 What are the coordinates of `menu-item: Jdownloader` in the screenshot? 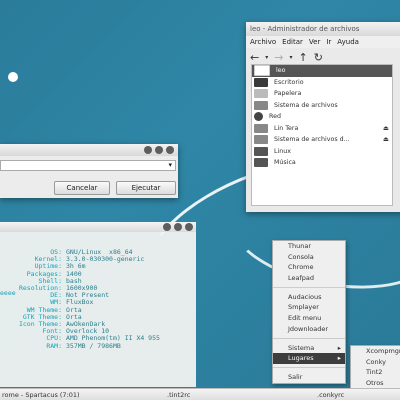 It's located at (309, 329).